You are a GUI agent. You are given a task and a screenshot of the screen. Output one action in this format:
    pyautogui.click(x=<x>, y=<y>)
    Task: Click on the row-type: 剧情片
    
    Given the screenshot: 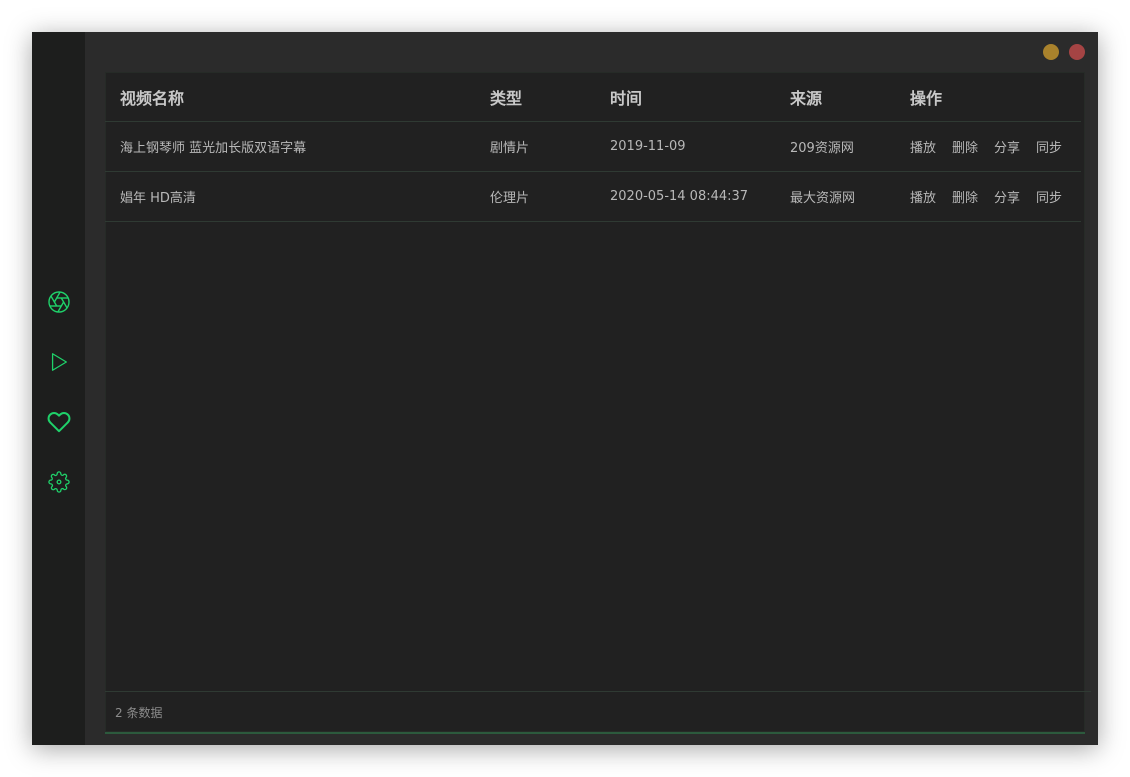 What is the action you would take?
    pyautogui.click(x=510, y=148)
    